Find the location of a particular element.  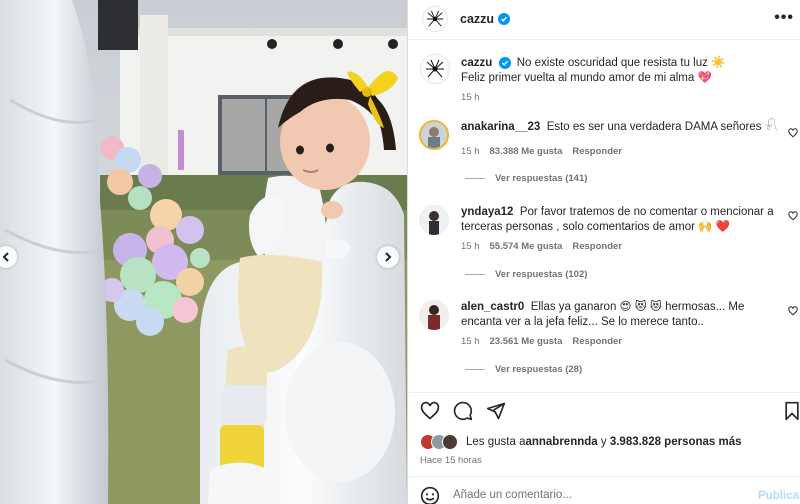

comment-message: Esto es ser una verdadera DAMA señores 𓍯 is located at coordinates (662, 127).